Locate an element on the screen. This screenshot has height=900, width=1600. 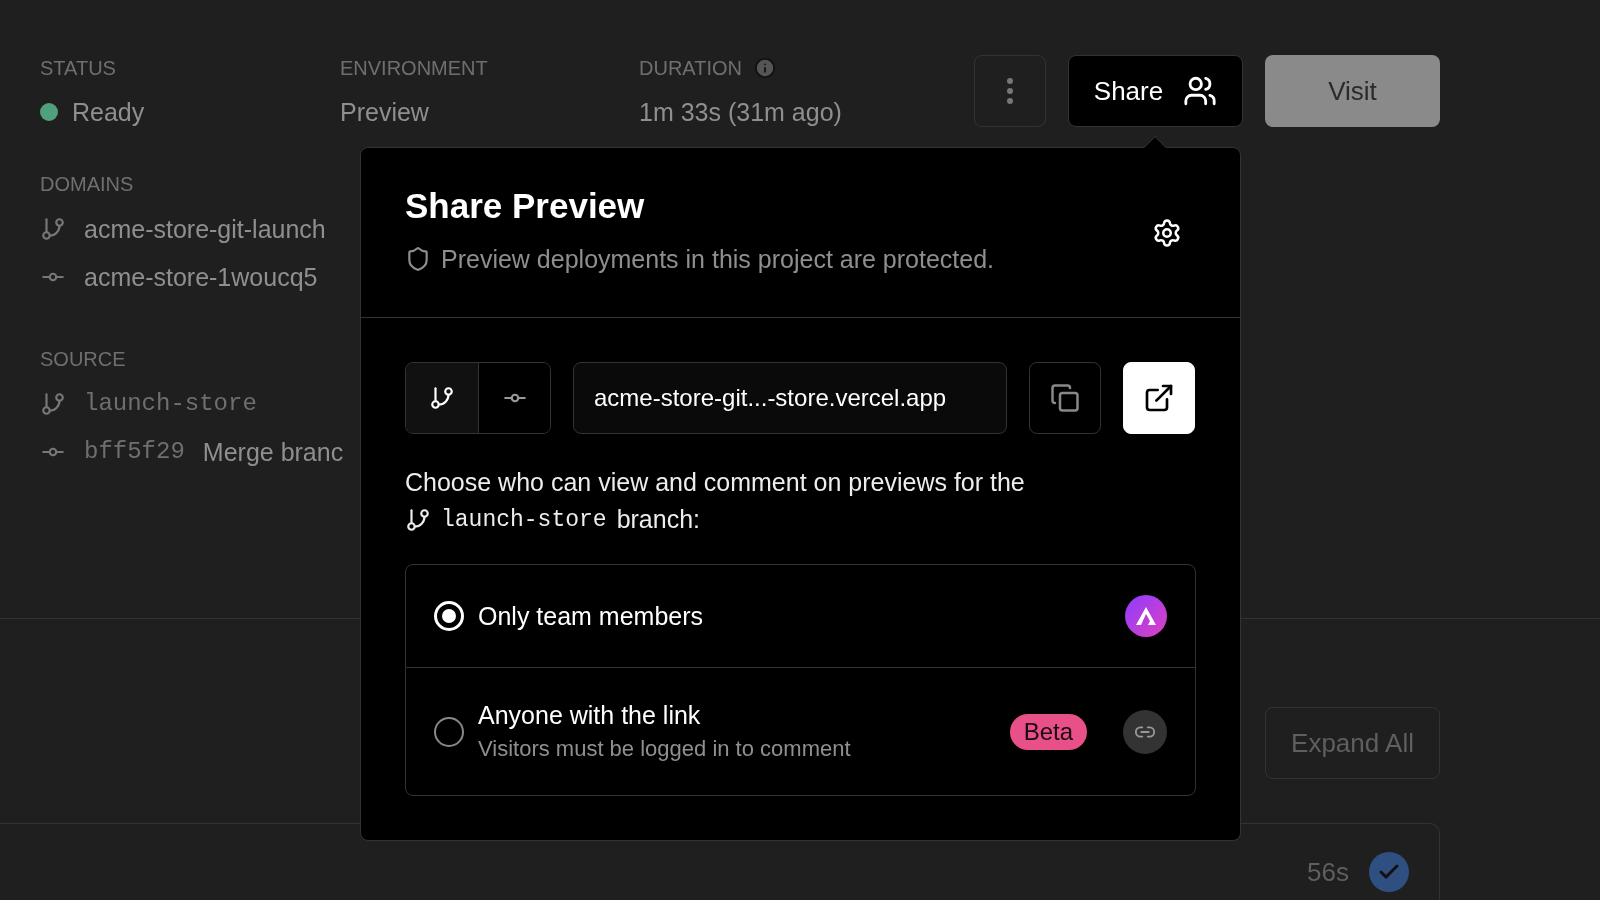
link-icon is located at coordinates (1145, 731).